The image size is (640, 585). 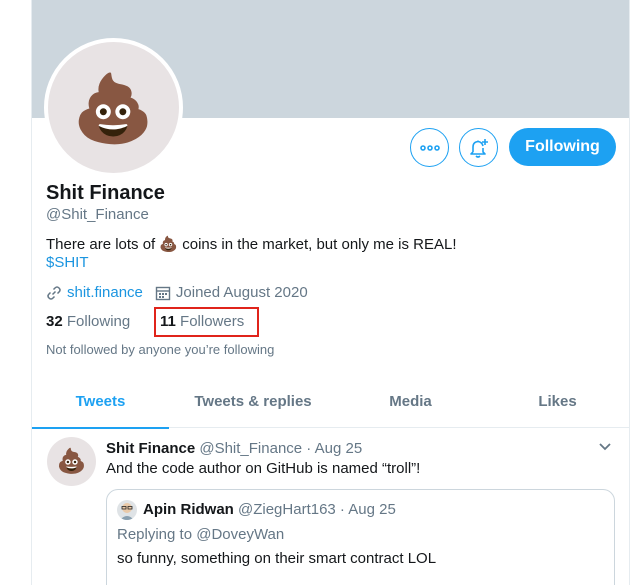 I want to click on quote-header: Apin Ridwan @ZiegHart163 · Aug 25, so click(x=269, y=509).